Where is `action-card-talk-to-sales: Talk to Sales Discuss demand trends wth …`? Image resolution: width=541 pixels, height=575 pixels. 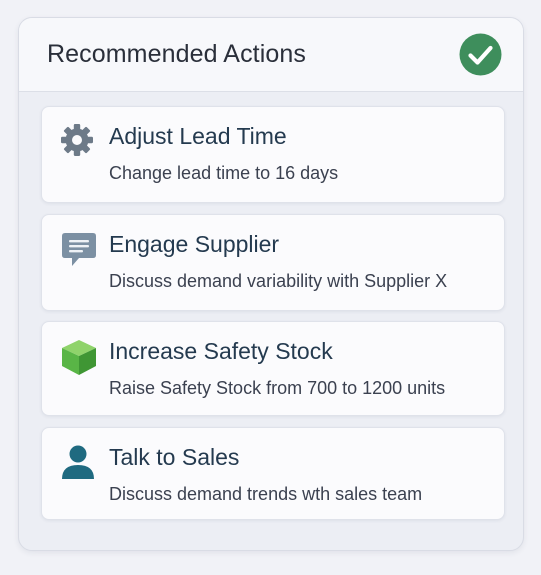
action-card-talk-to-sales: Talk to Sales Discuss demand trends wth … is located at coordinates (273, 473).